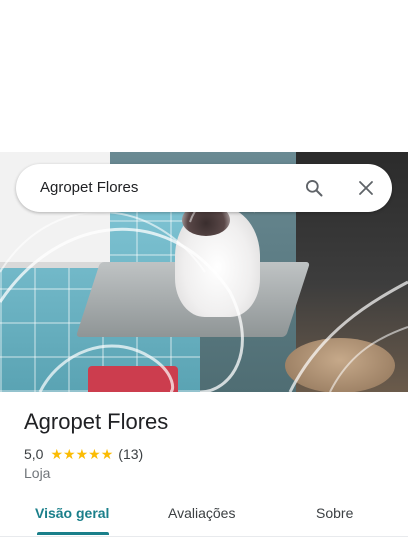 This screenshot has height=544, width=408. I want to click on review-count: (13), so click(130, 454).